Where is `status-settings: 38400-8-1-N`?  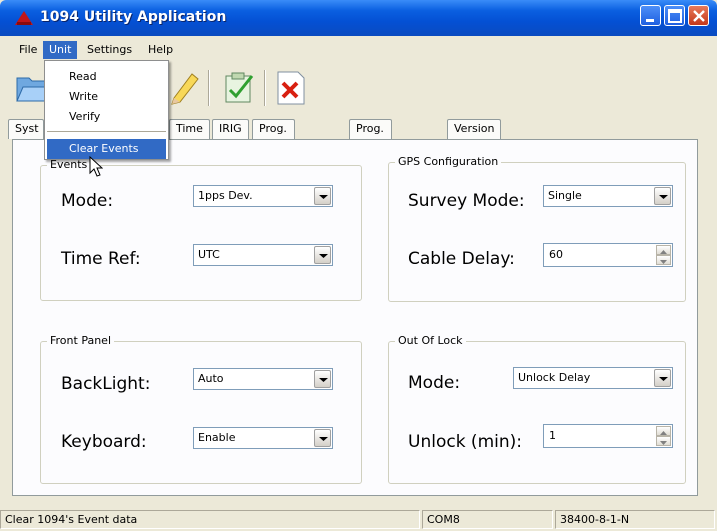
status-settings: 38400-8-1-N is located at coordinates (635, 519).